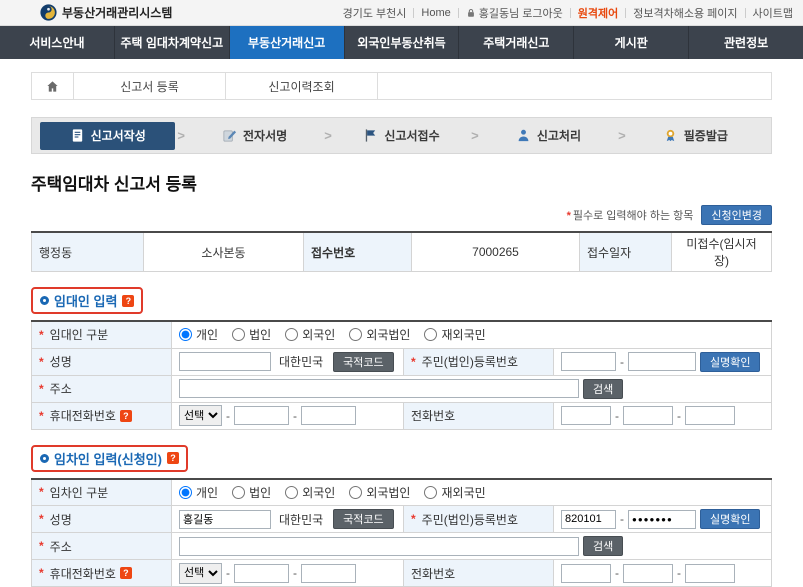 This screenshot has width=803, height=587. Describe the element at coordinates (402, 42) in the screenshot. I see `nav-foreigner-acquisition: 외국인부동산취득` at that location.